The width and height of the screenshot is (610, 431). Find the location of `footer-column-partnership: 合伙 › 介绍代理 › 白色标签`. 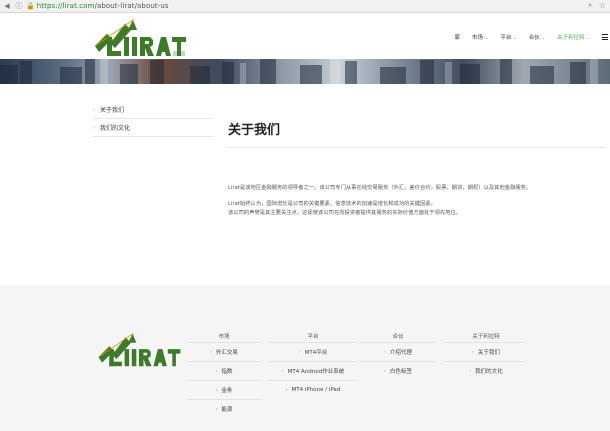

footer-column-partnership: 合伙 › 介绍代理 › 白色标签 is located at coordinates (398, 356).